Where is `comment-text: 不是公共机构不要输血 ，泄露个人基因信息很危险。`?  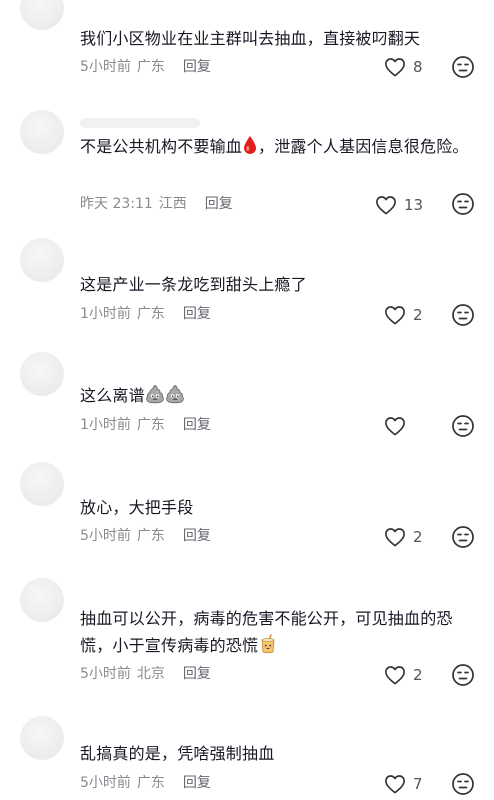
comment-text: 不是公共机构不要输血 ，泄露个人基因信息很危险。 is located at coordinates (275, 146).